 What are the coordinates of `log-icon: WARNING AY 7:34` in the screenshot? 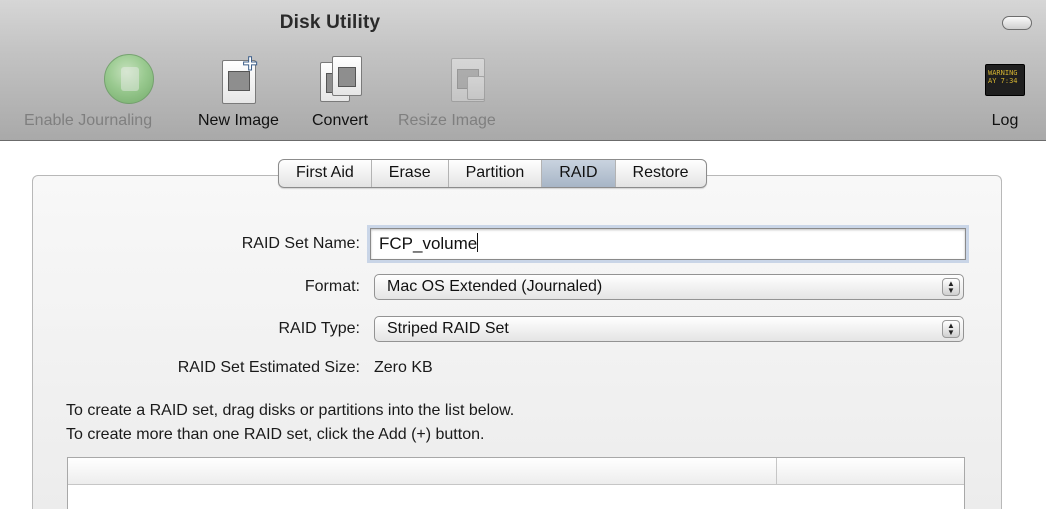 It's located at (1005, 79).